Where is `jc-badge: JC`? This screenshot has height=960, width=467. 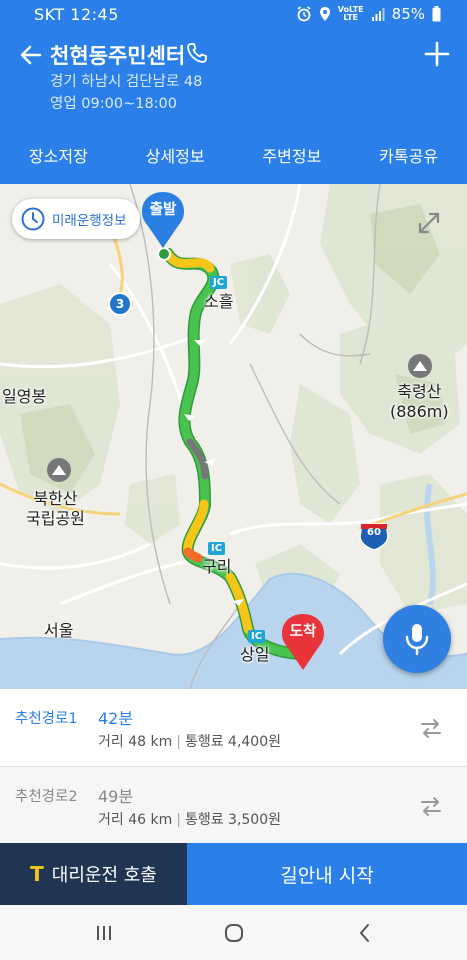
jc-badge: JC is located at coordinates (219, 282).